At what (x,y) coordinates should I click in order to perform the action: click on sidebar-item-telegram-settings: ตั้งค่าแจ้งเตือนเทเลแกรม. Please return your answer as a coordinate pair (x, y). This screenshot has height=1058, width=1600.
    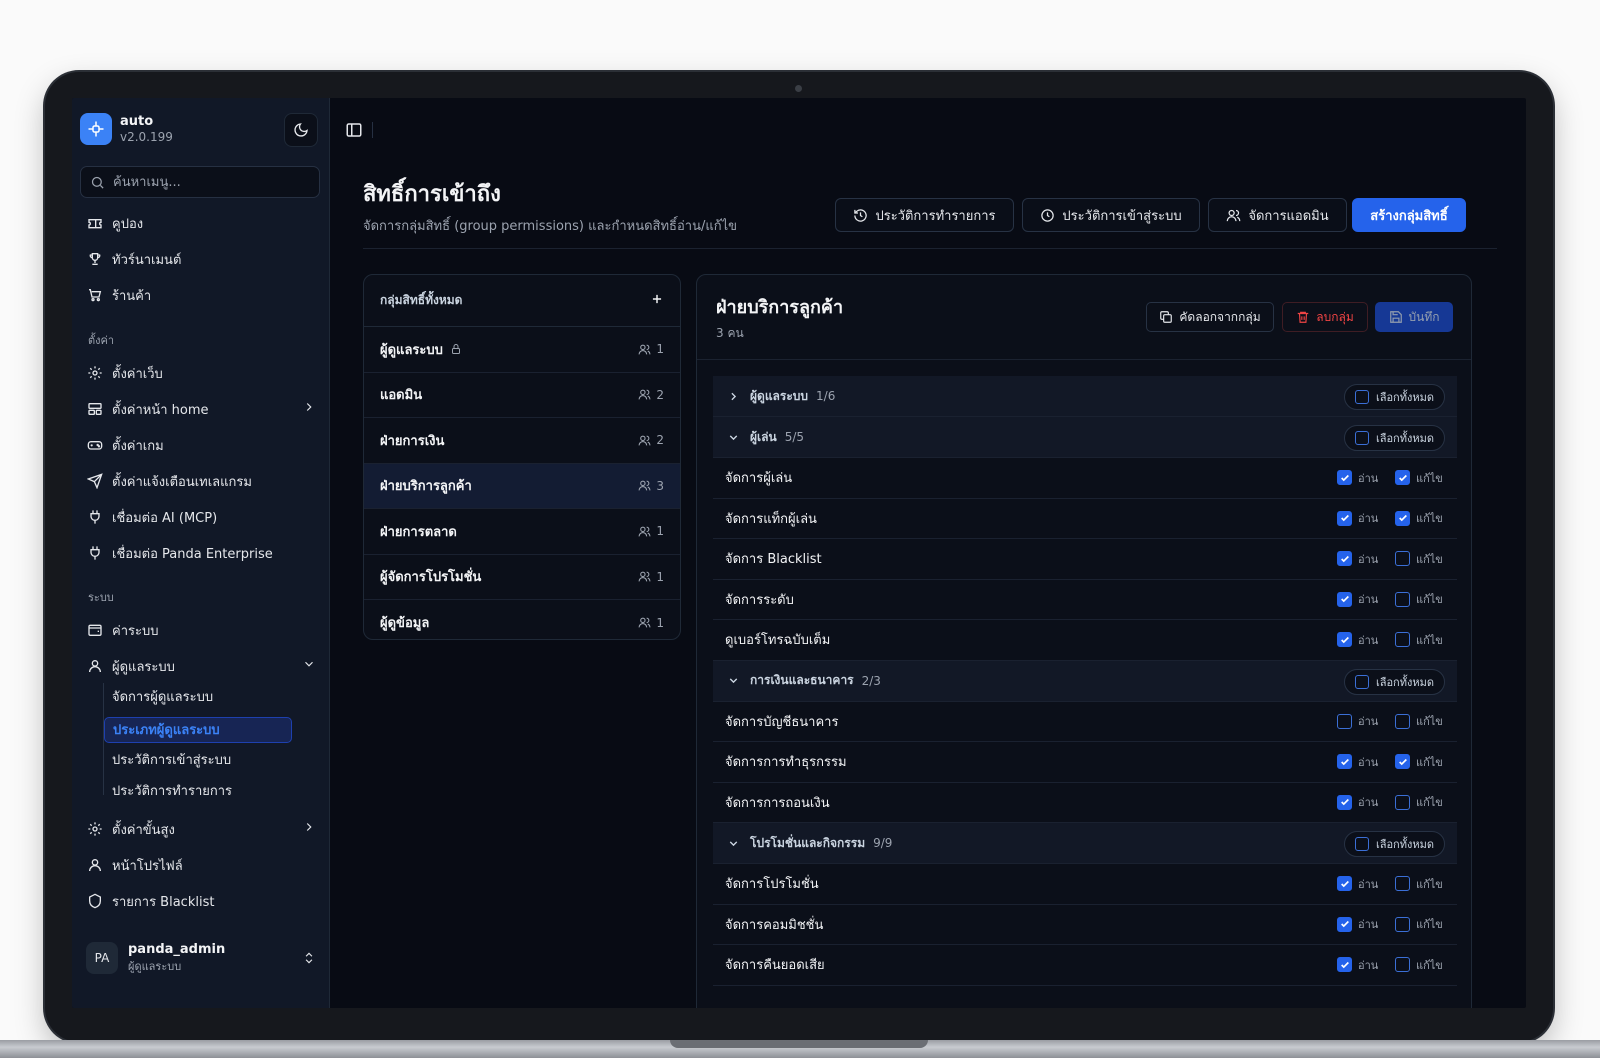
    Looking at the image, I should click on (201, 481).